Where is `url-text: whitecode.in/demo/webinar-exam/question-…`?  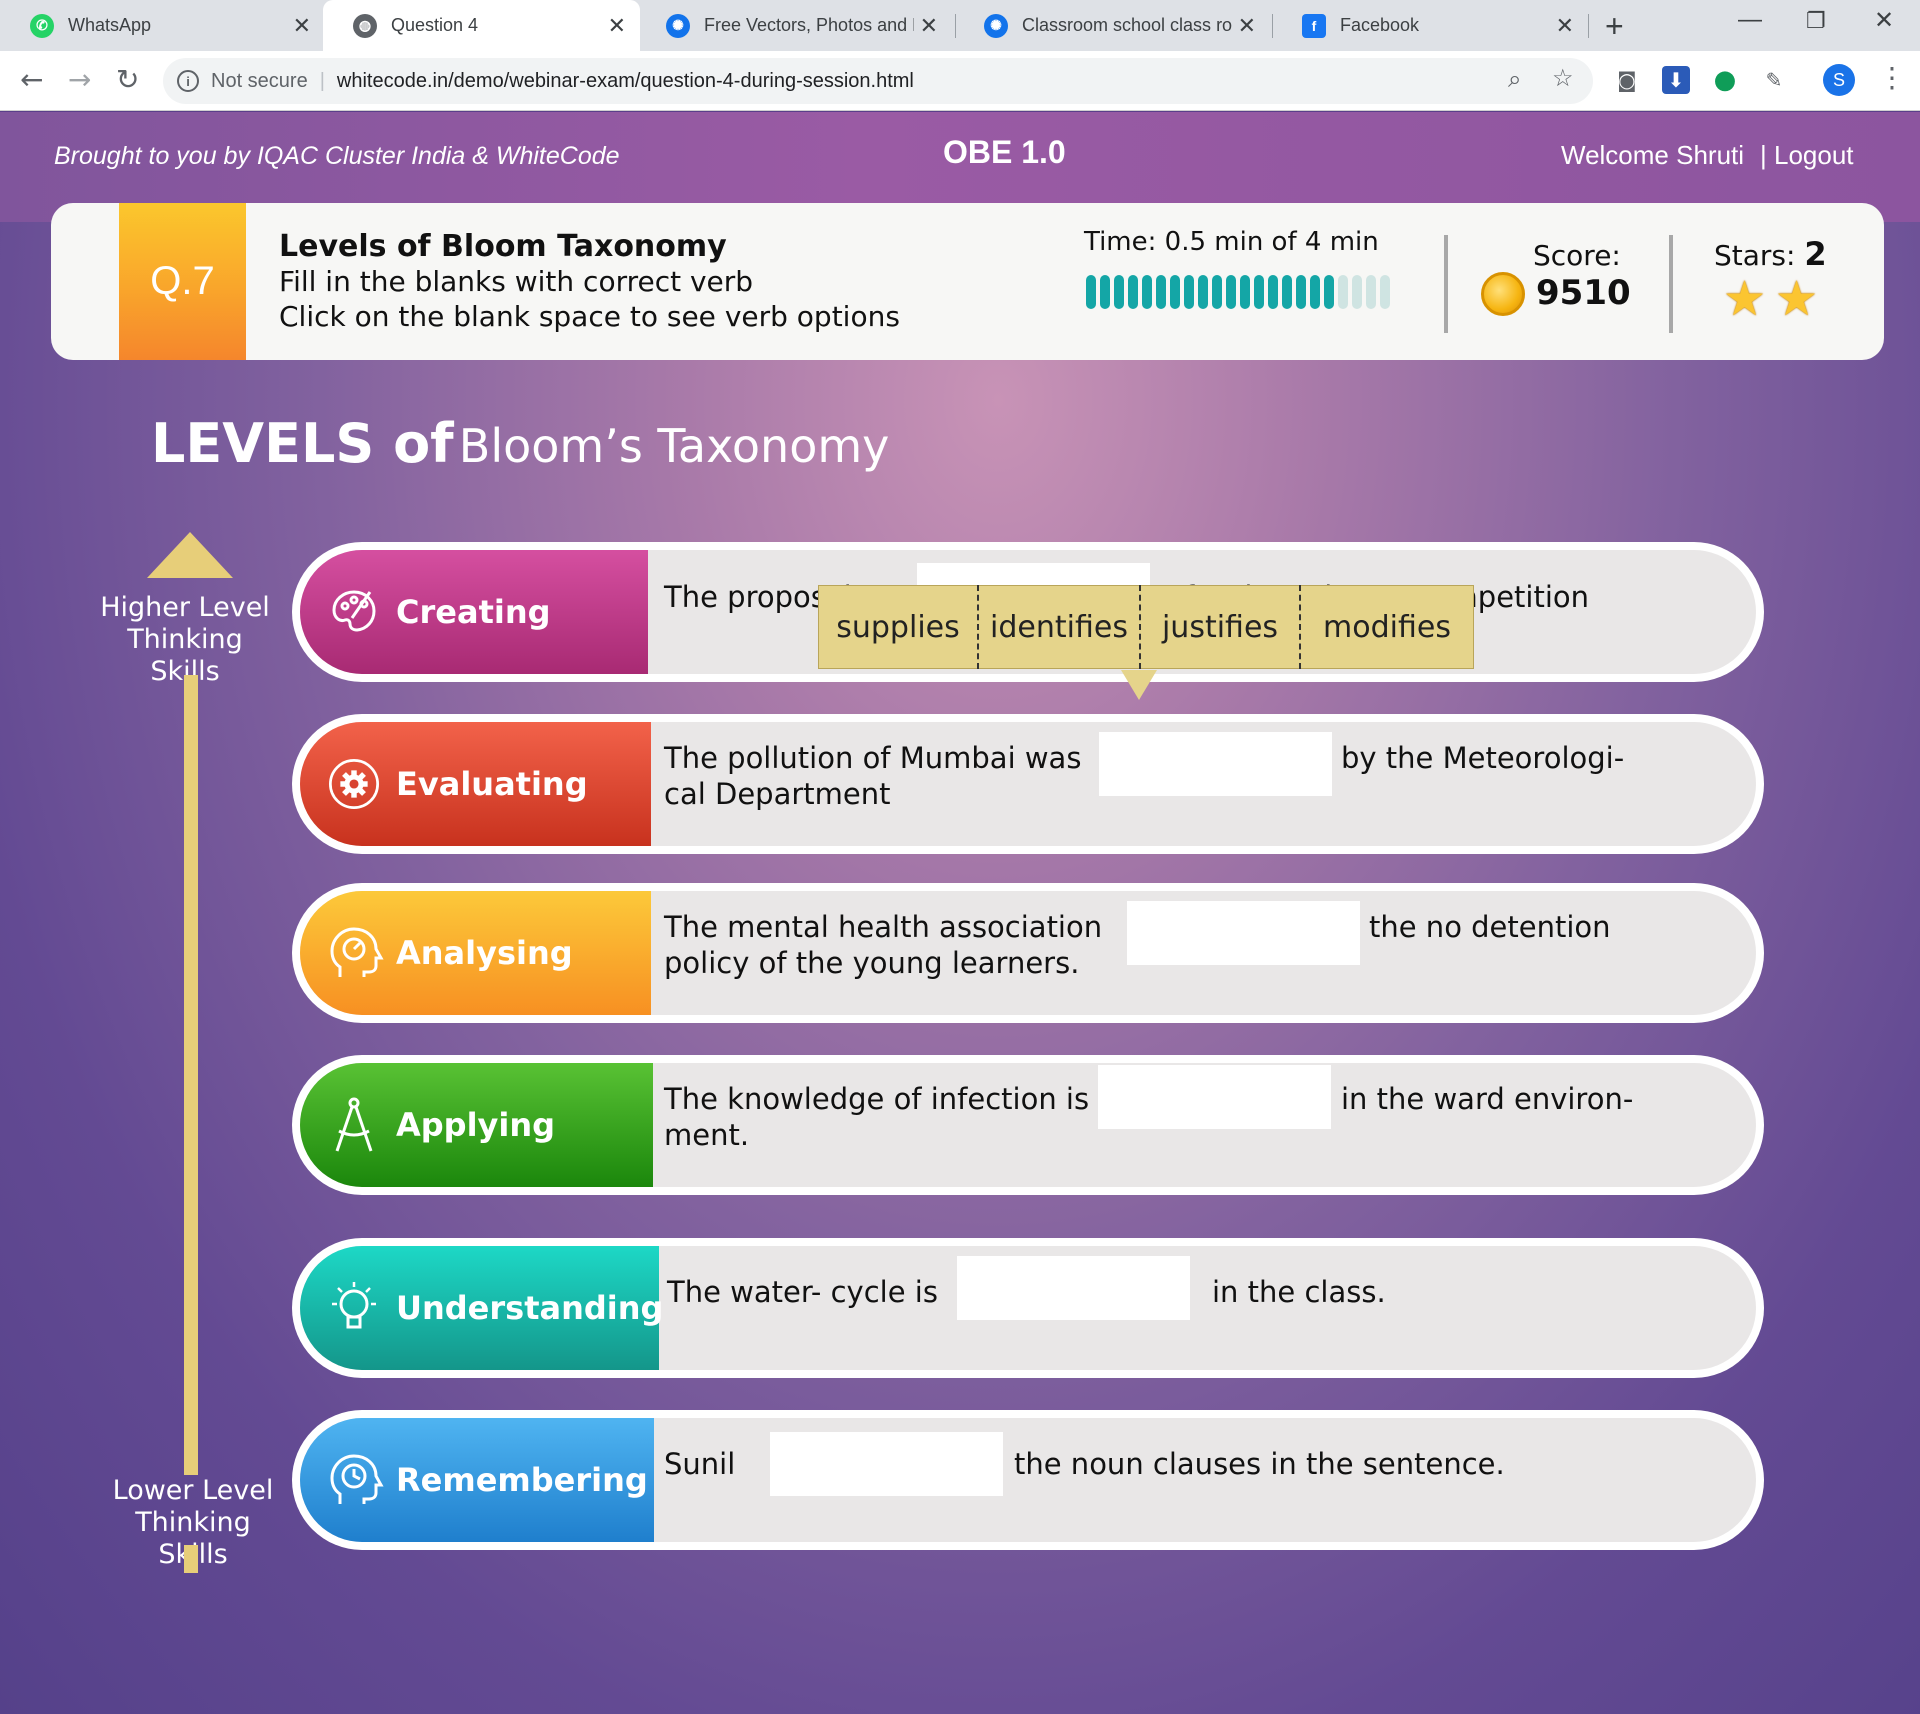
url-text: whitecode.in/demo/webinar-exam/question-… is located at coordinates (625, 81).